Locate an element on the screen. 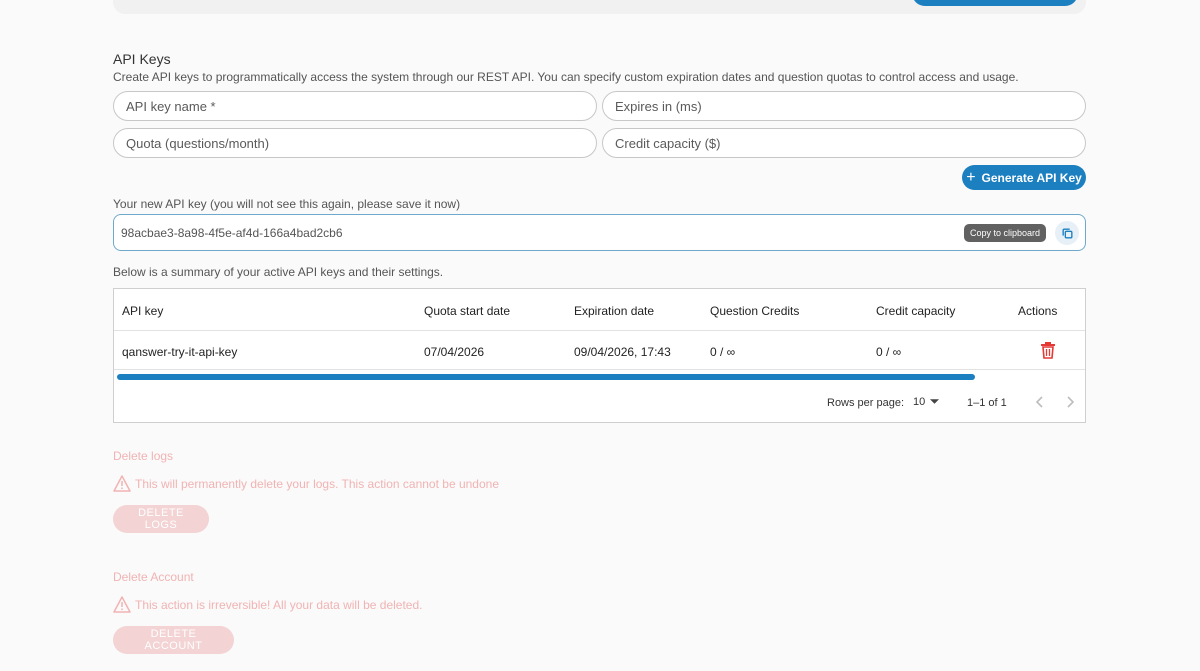  delete-key-button is located at coordinates (1048, 352).